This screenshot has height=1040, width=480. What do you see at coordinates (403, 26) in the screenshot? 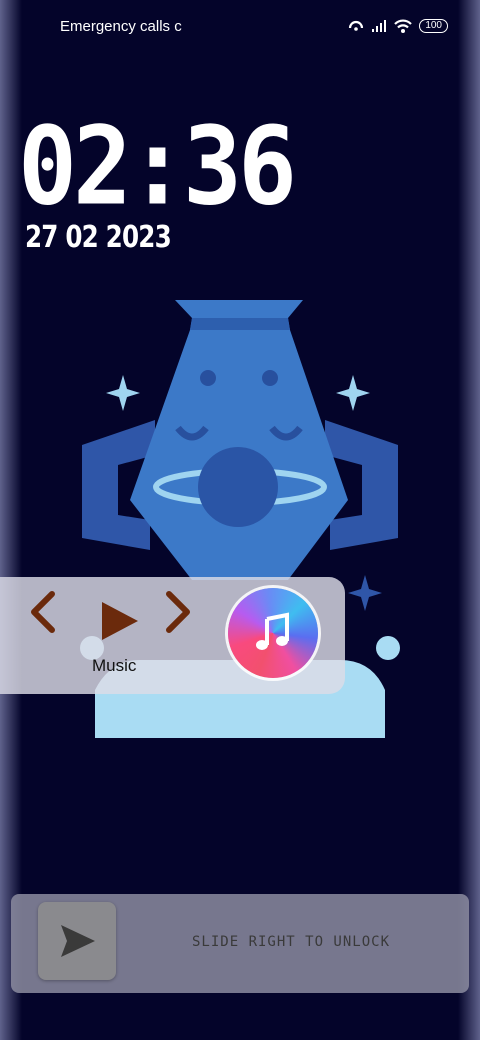
I see `wifi-icon` at bounding box center [403, 26].